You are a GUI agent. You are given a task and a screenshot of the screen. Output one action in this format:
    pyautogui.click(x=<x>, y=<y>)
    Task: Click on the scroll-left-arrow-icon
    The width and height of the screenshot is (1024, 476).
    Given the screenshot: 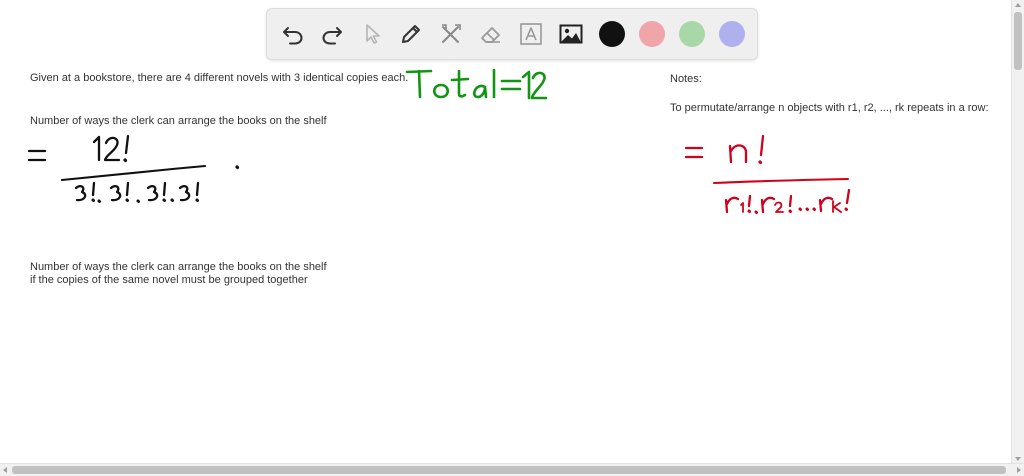 What is the action you would take?
    pyautogui.click(x=5, y=470)
    